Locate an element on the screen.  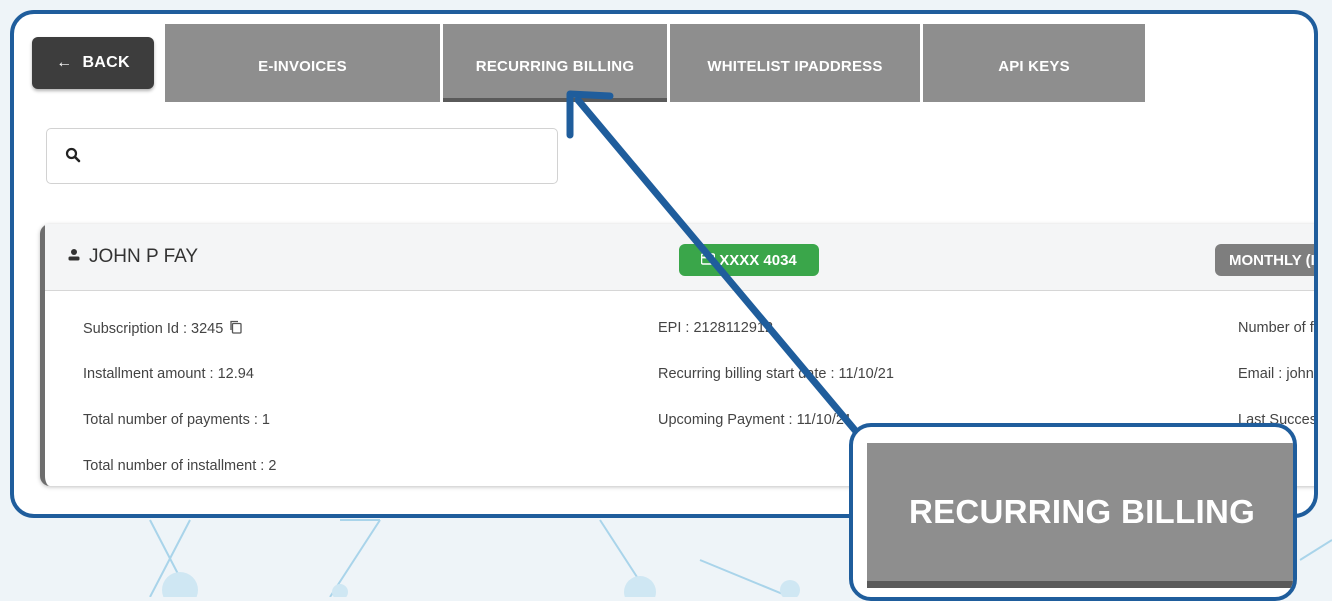
search-field is located at coordinates (302, 156).